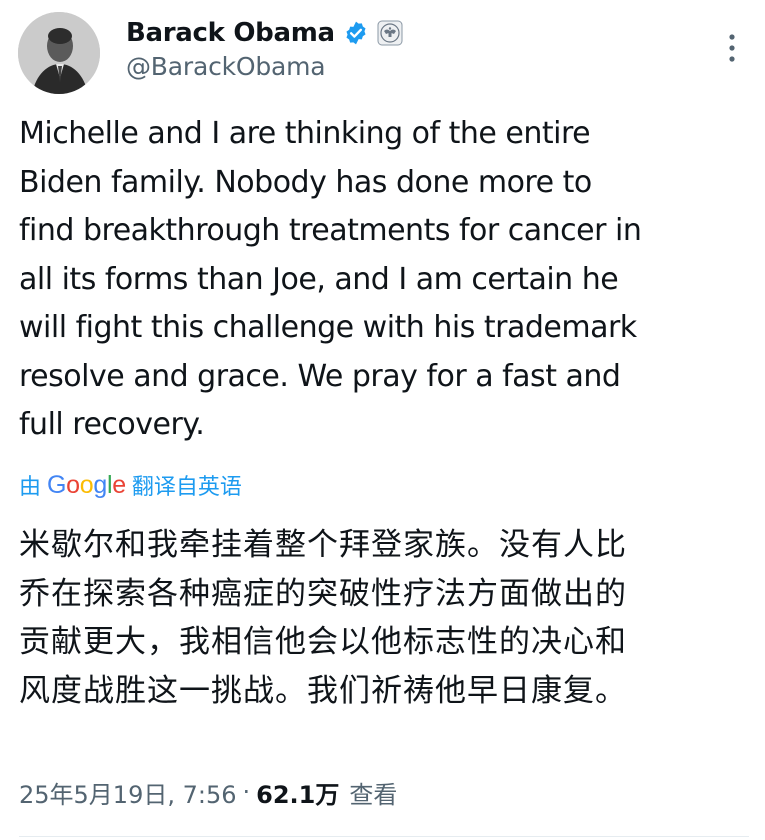 The image size is (765, 840). What do you see at coordinates (373, 792) in the screenshot?
I see `views-label: 查看` at bounding box center [373, 792].